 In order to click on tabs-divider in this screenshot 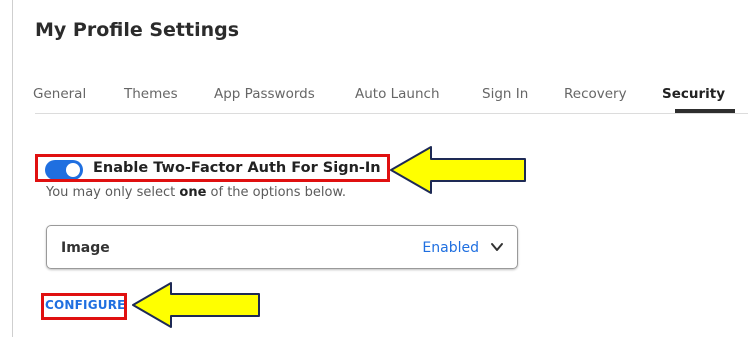, I will do `click(391, 113)`.